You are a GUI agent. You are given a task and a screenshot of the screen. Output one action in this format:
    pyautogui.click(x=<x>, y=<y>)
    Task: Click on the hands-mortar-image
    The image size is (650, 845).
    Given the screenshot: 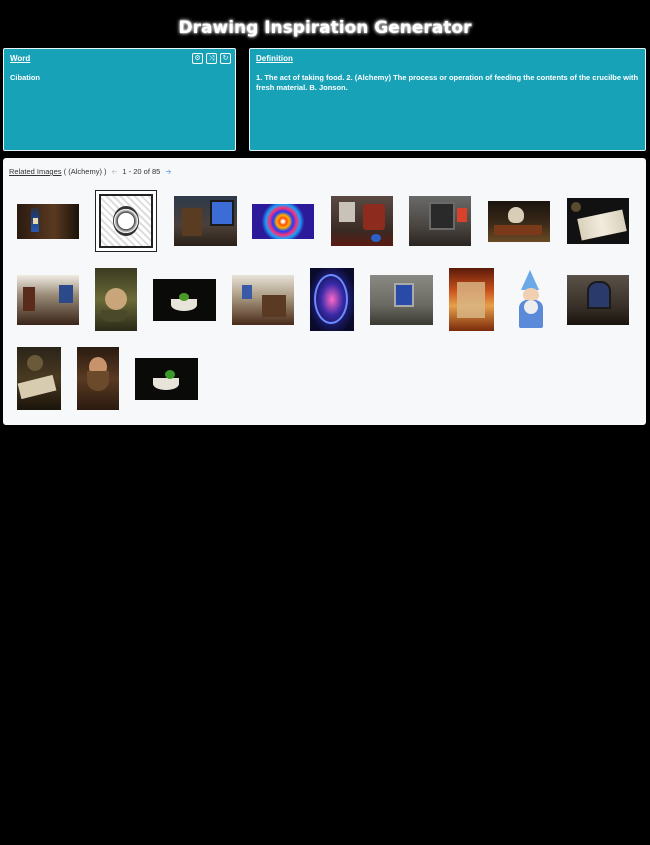 What is the action you would take?
    pyautogui.click(x=116, y=299)
    